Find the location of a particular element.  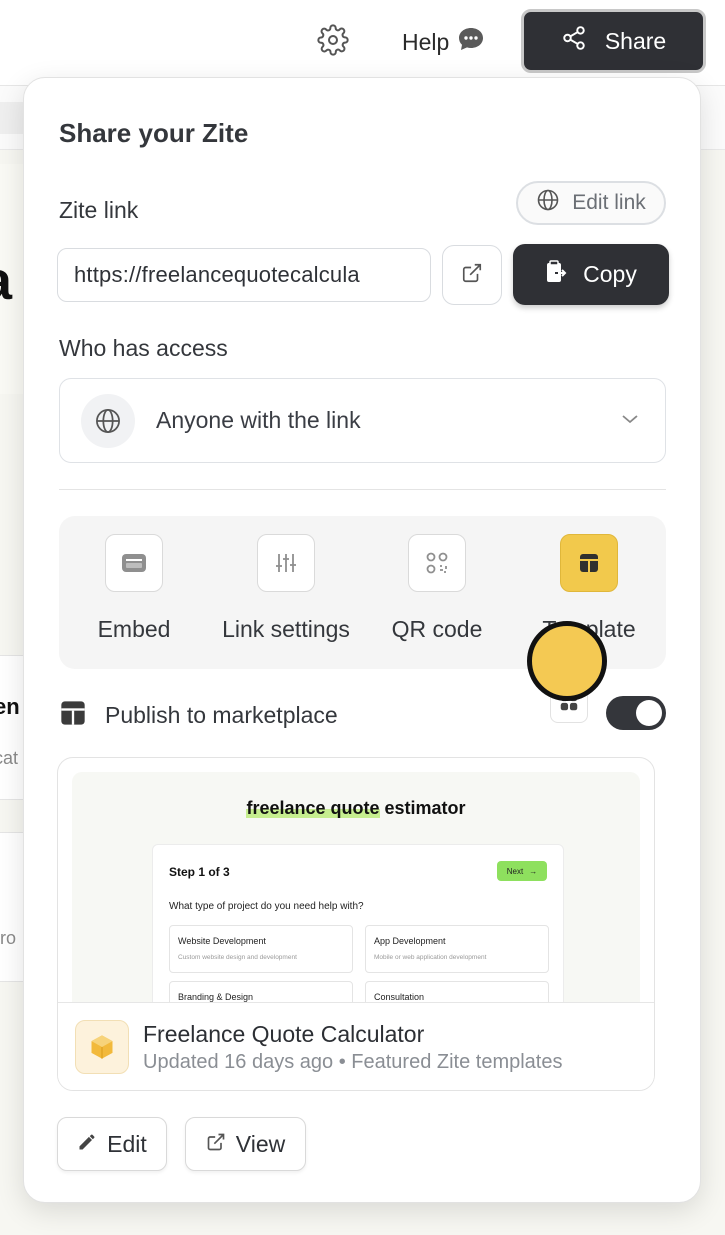

view-label: View is located at coordinates (260, 1143).